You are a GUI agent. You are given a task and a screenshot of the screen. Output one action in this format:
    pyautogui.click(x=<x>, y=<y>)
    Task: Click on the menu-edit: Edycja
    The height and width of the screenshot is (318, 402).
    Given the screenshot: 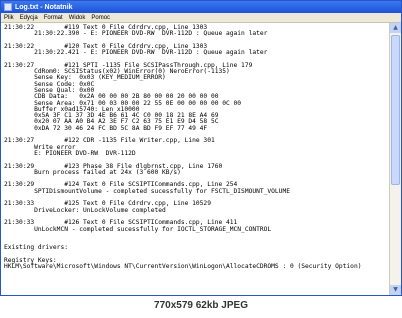 What is the action you would take?
    pyautogui.click(x=29, y=18)
    